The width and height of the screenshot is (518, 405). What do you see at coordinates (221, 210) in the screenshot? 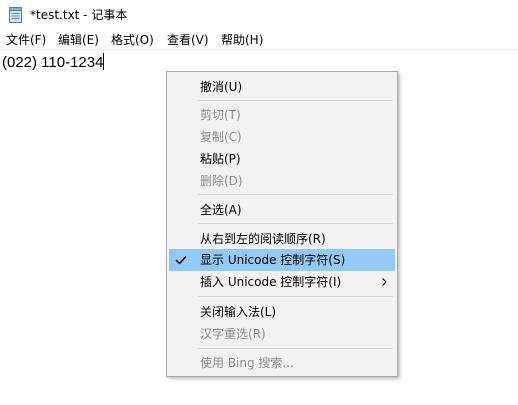
I see `ctx-select-all-label: 全选(A)` at bounding box center [221, 210].